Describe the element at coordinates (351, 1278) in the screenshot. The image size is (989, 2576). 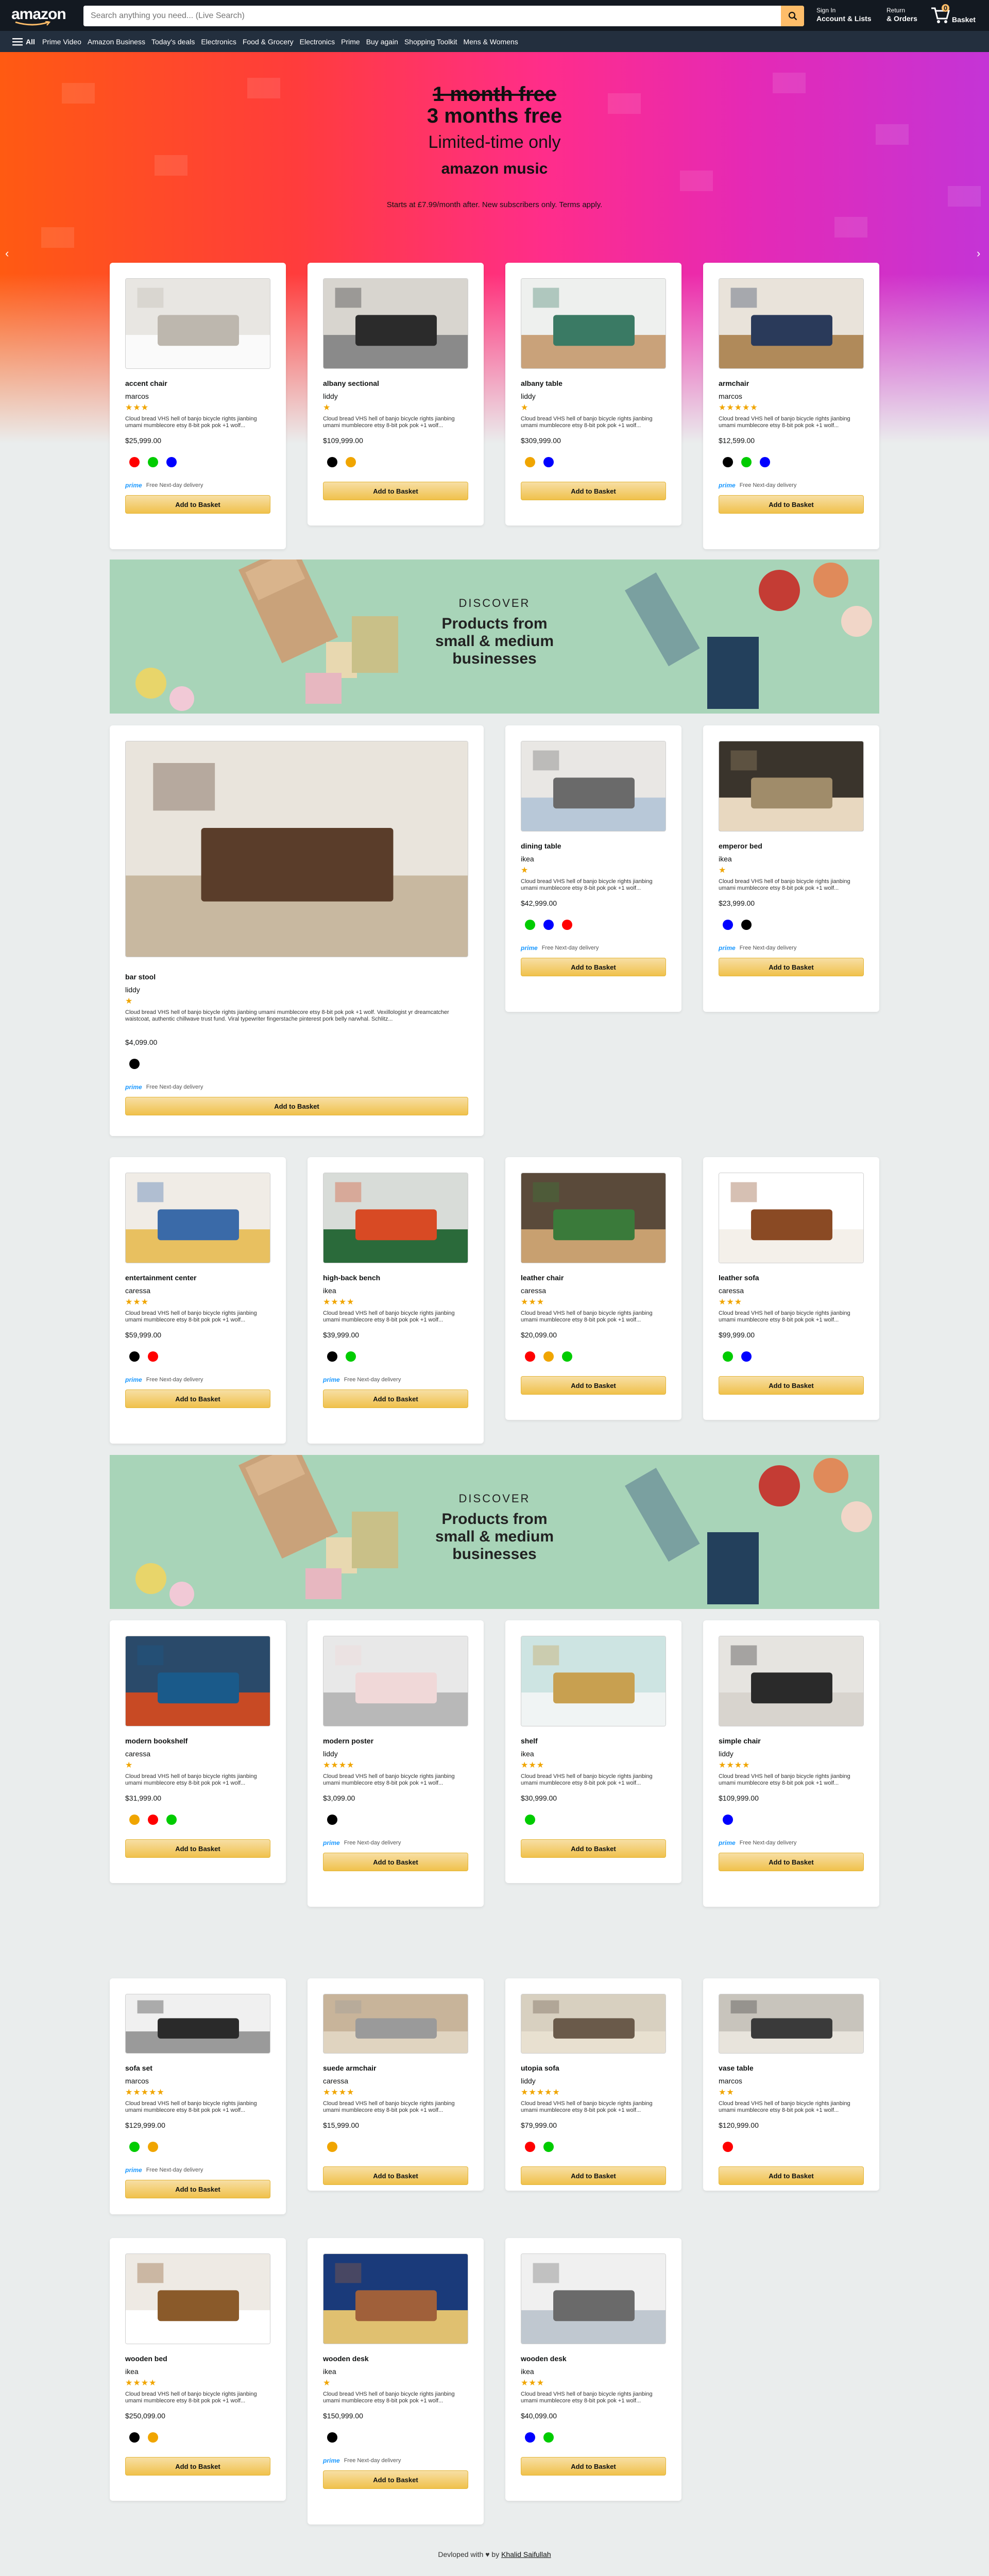
I see `product-name: high-back bench` at that location.